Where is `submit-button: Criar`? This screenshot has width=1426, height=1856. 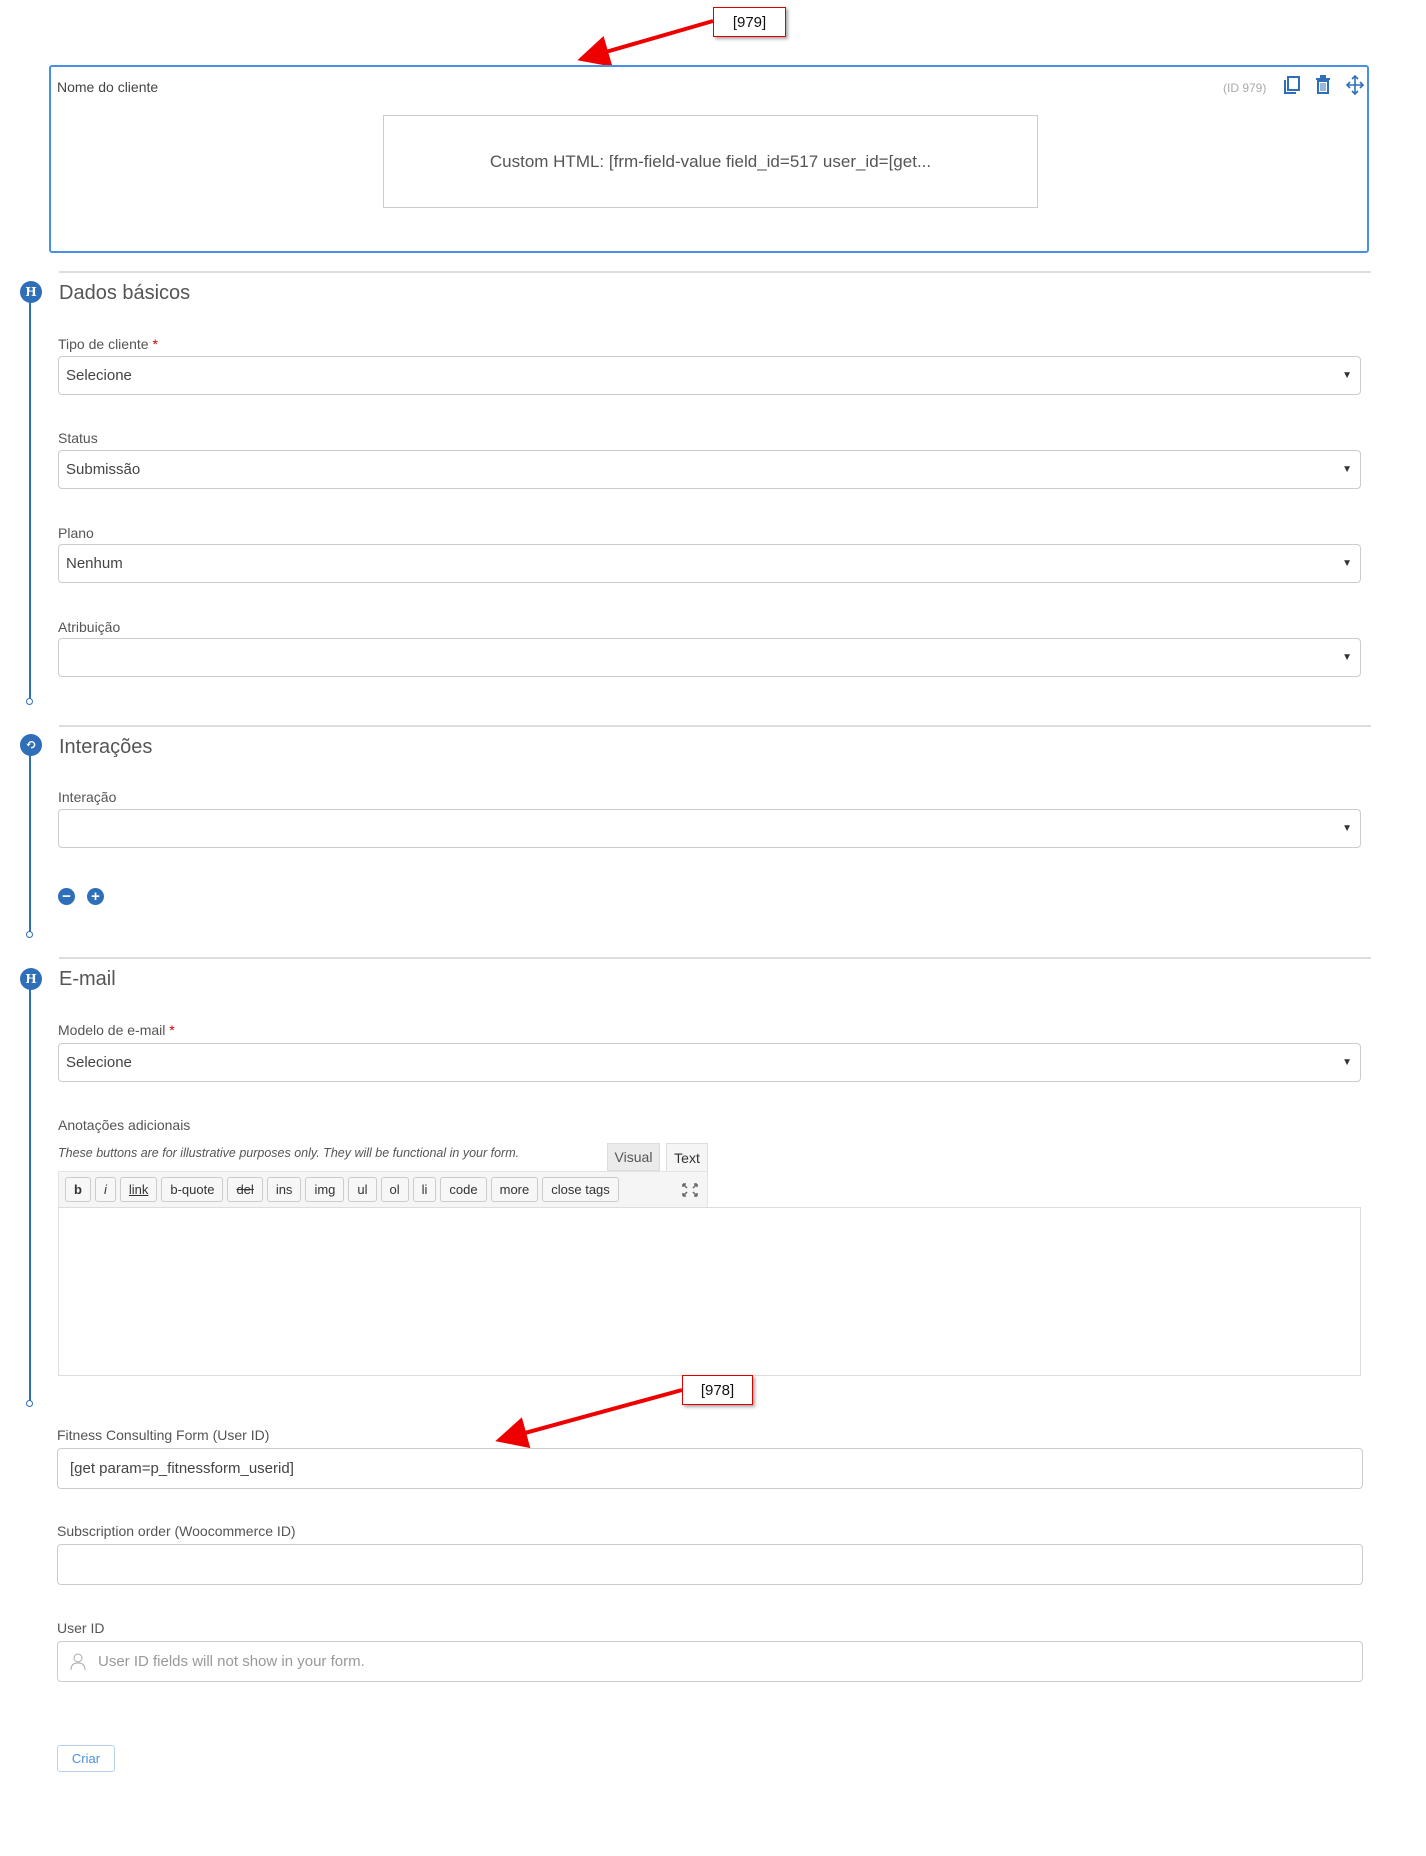
submit-button: Criar is located at coordinates (86, 1758).